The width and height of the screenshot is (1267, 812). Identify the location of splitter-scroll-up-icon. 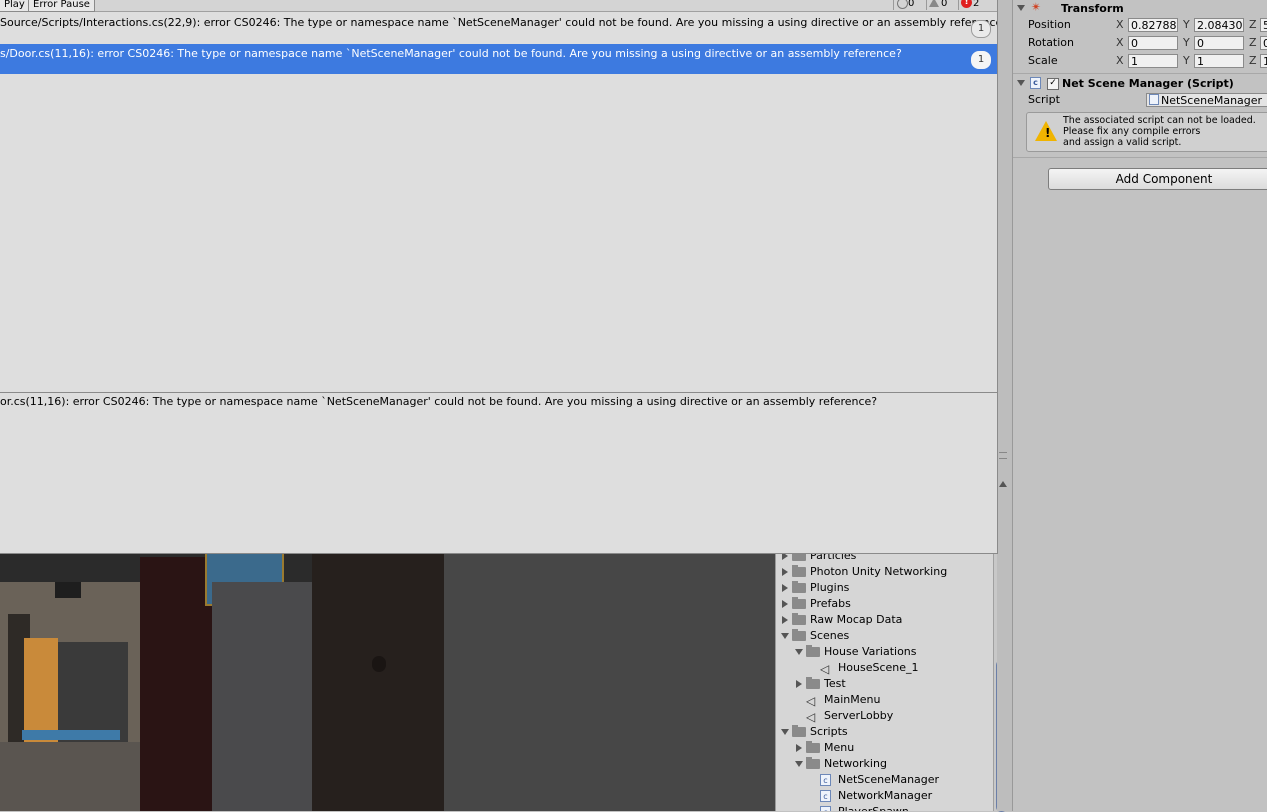
(1003, 484).